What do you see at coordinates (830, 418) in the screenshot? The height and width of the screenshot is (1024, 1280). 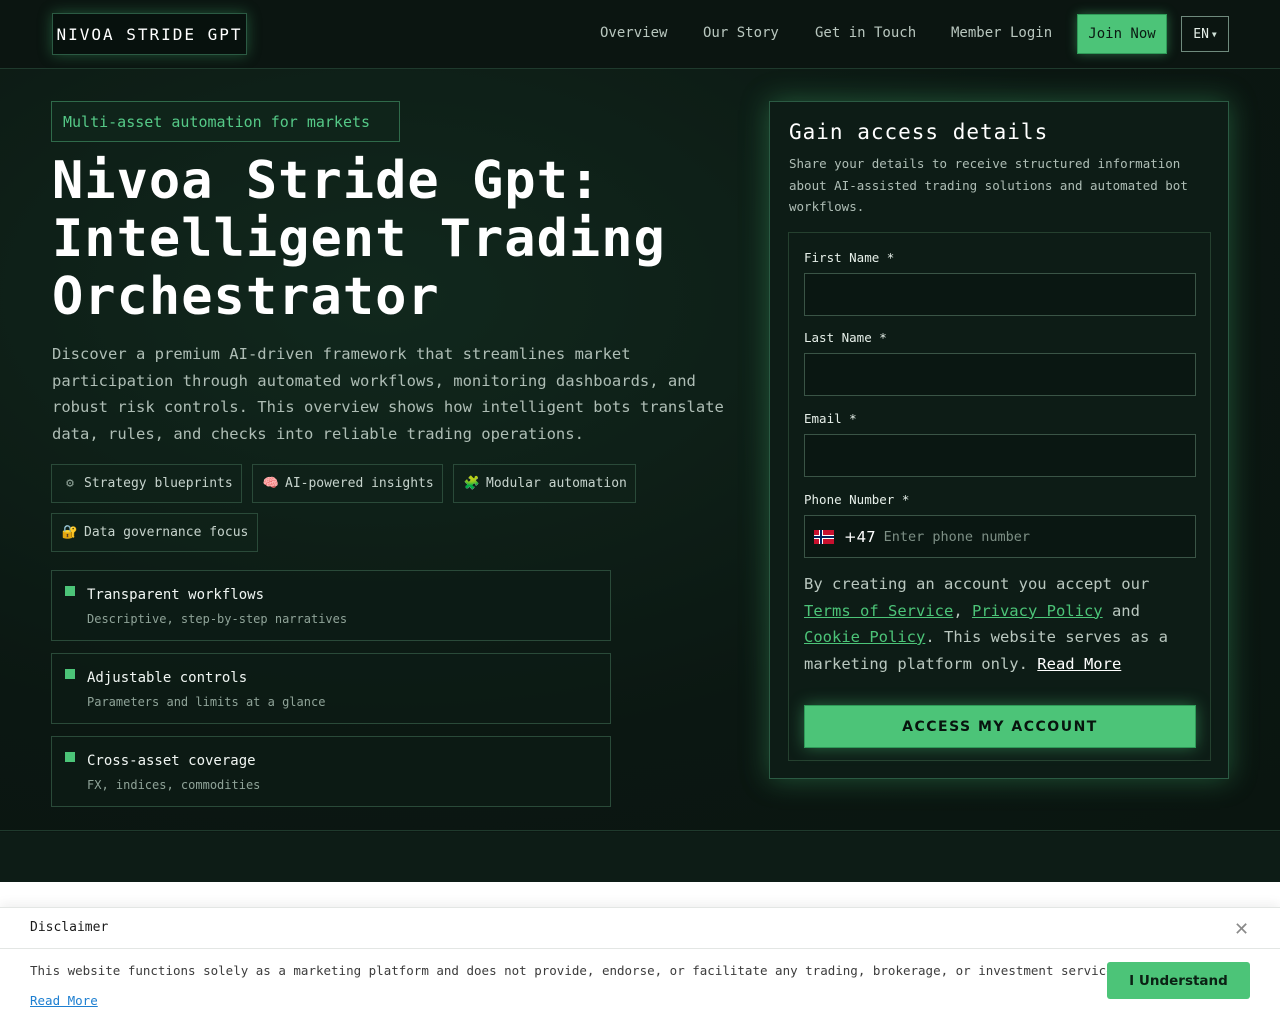 I see `email-label: Email *` at bounding box center [830, 418].